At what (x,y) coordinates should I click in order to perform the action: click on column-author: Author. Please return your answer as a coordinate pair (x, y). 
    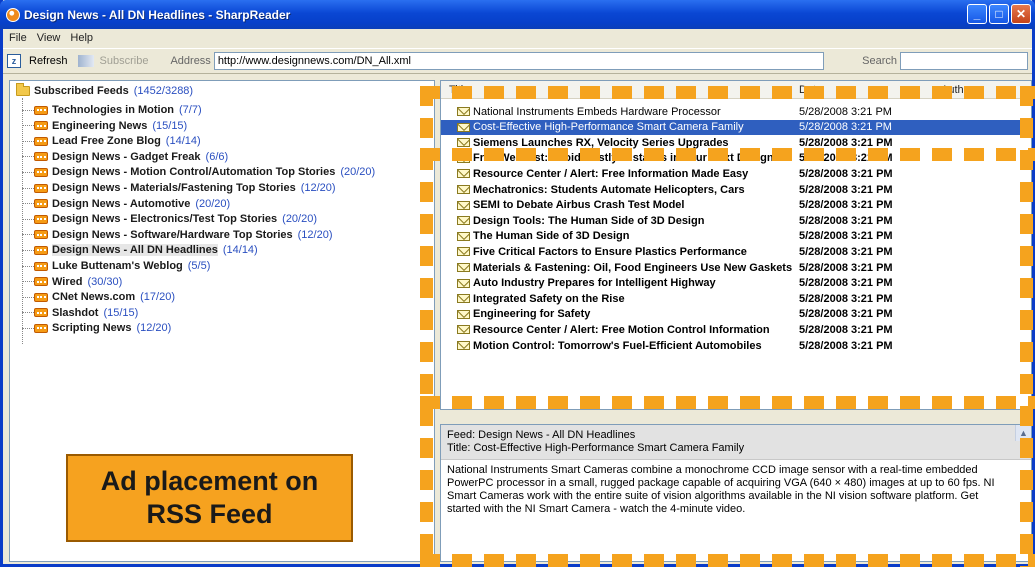
    Looking at the image, I should click on (957, 90).